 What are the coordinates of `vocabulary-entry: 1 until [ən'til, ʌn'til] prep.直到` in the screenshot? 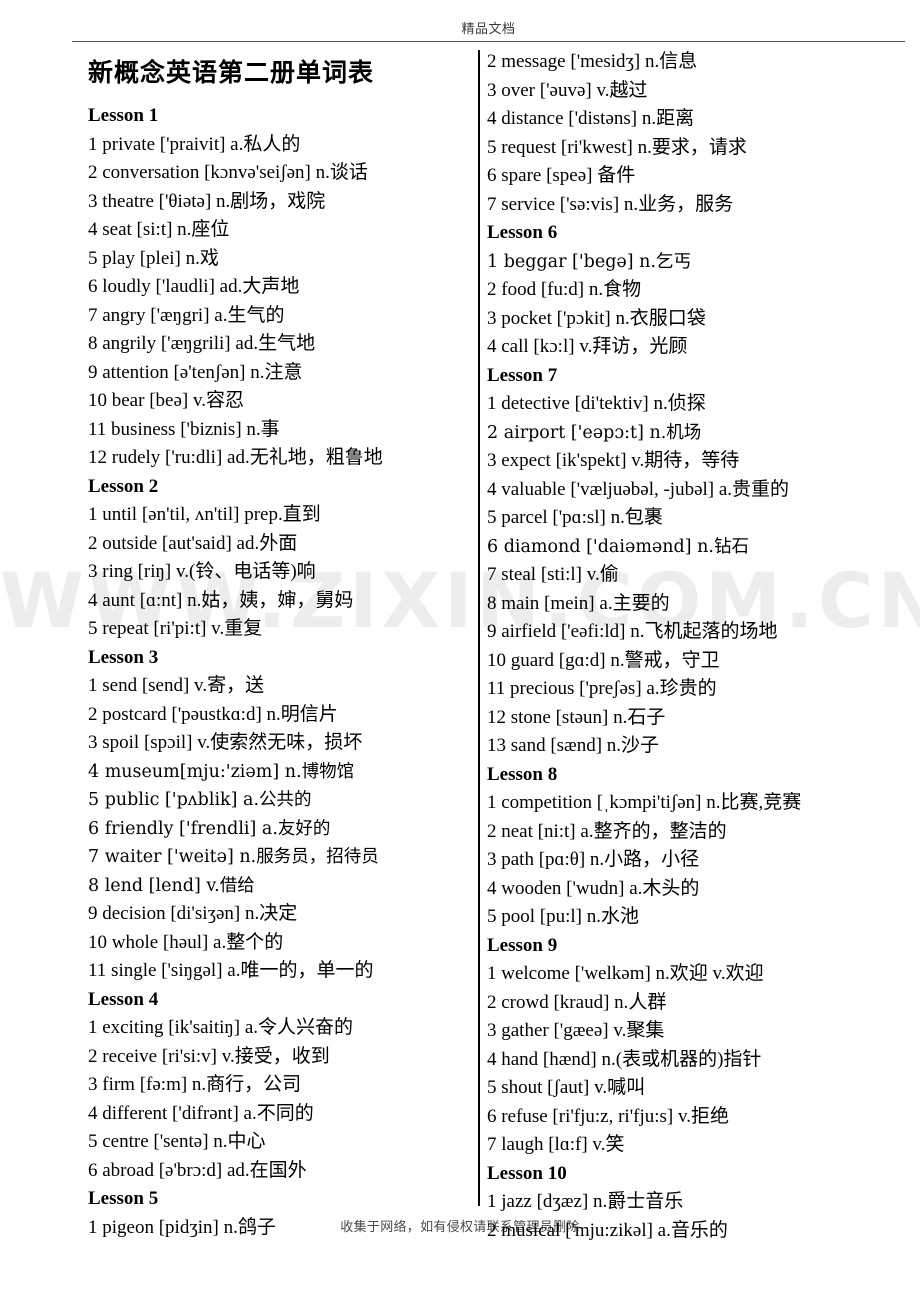 It's located at (204, 514).